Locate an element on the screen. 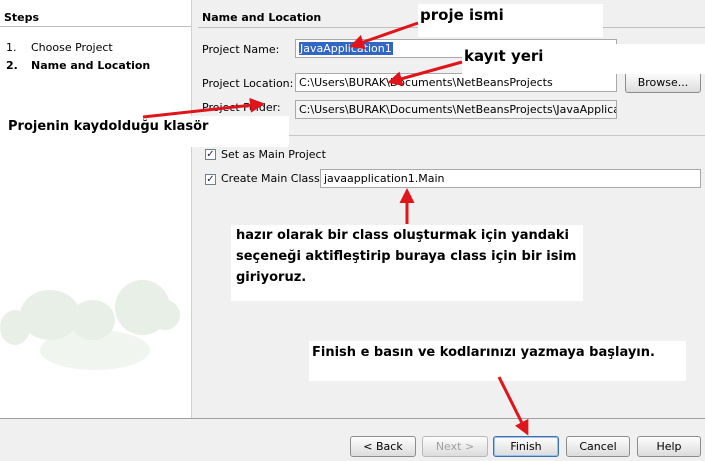  arrow-to-project-name is located at coordinates (384, 35).